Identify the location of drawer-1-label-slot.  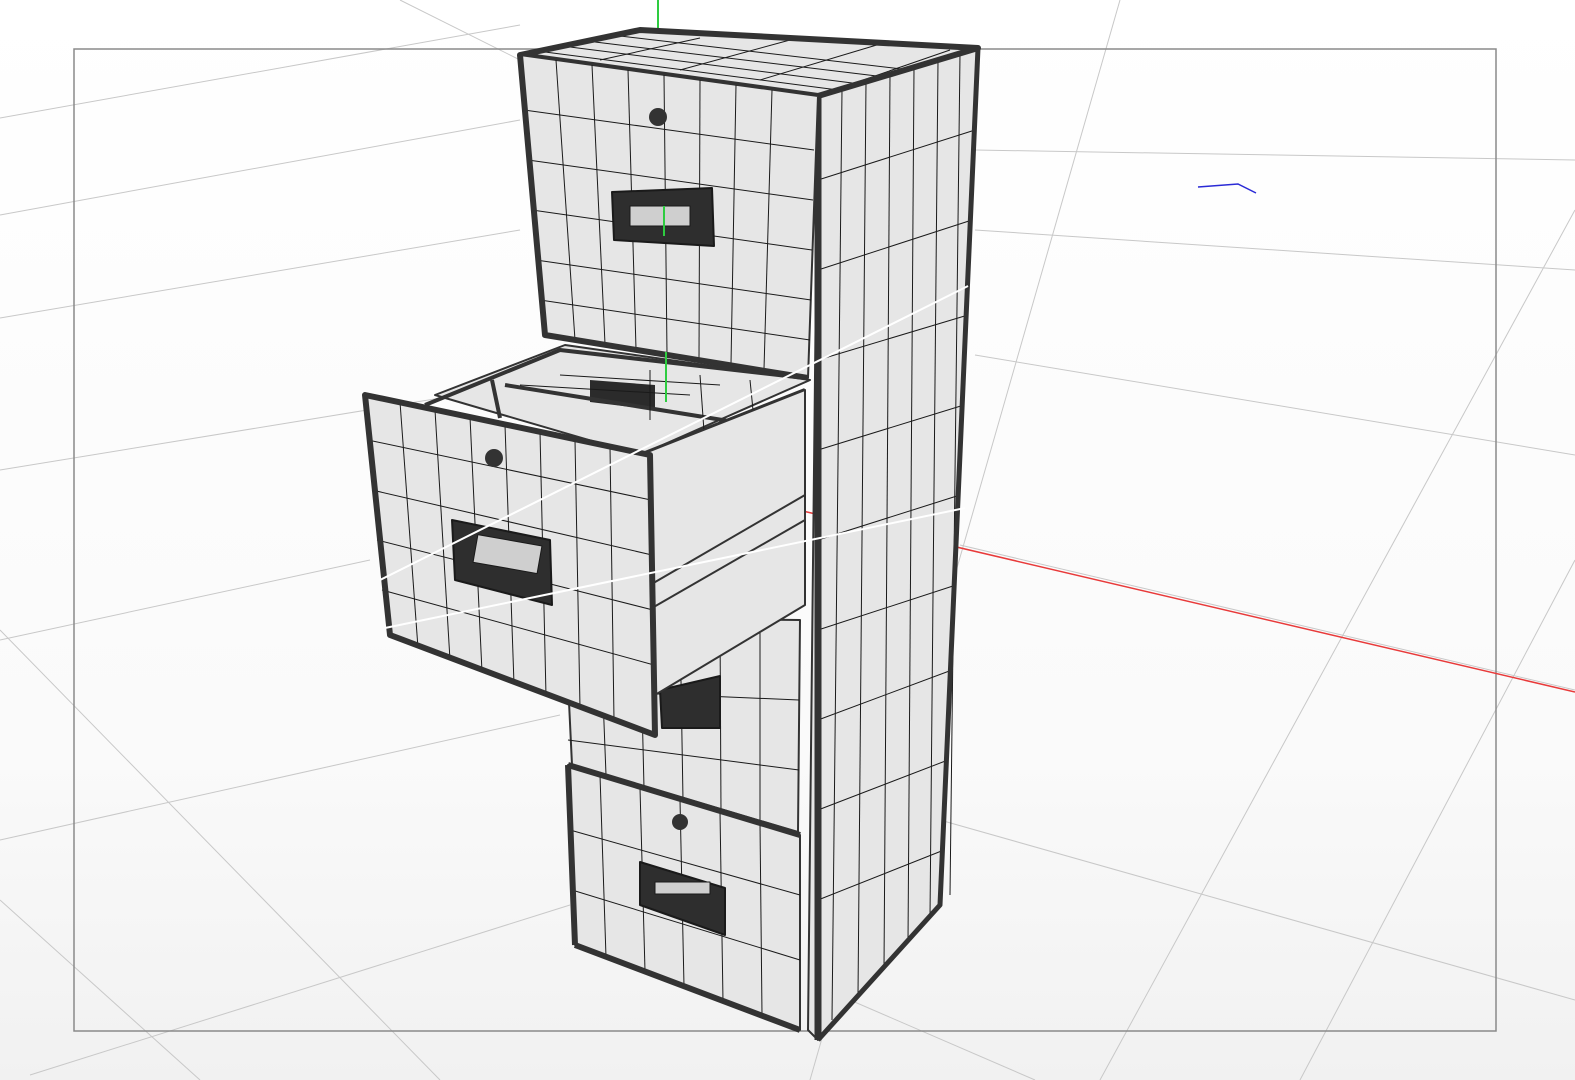
(660, 216).